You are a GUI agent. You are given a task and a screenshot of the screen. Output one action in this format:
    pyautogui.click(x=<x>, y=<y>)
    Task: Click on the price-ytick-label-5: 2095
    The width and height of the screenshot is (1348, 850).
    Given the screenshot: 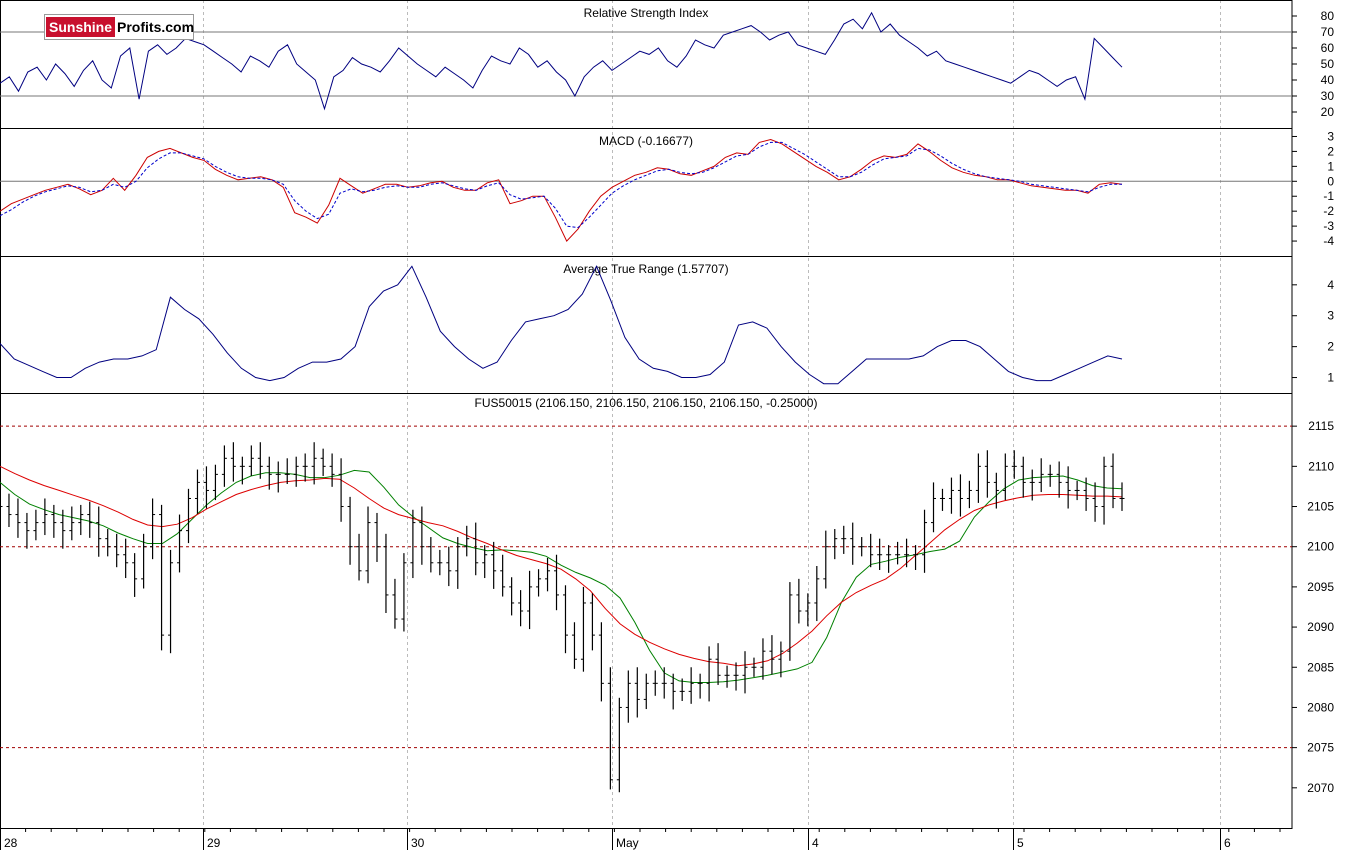 What is the action you would take?
    pyautogui.click(x=1320, y=587)
    